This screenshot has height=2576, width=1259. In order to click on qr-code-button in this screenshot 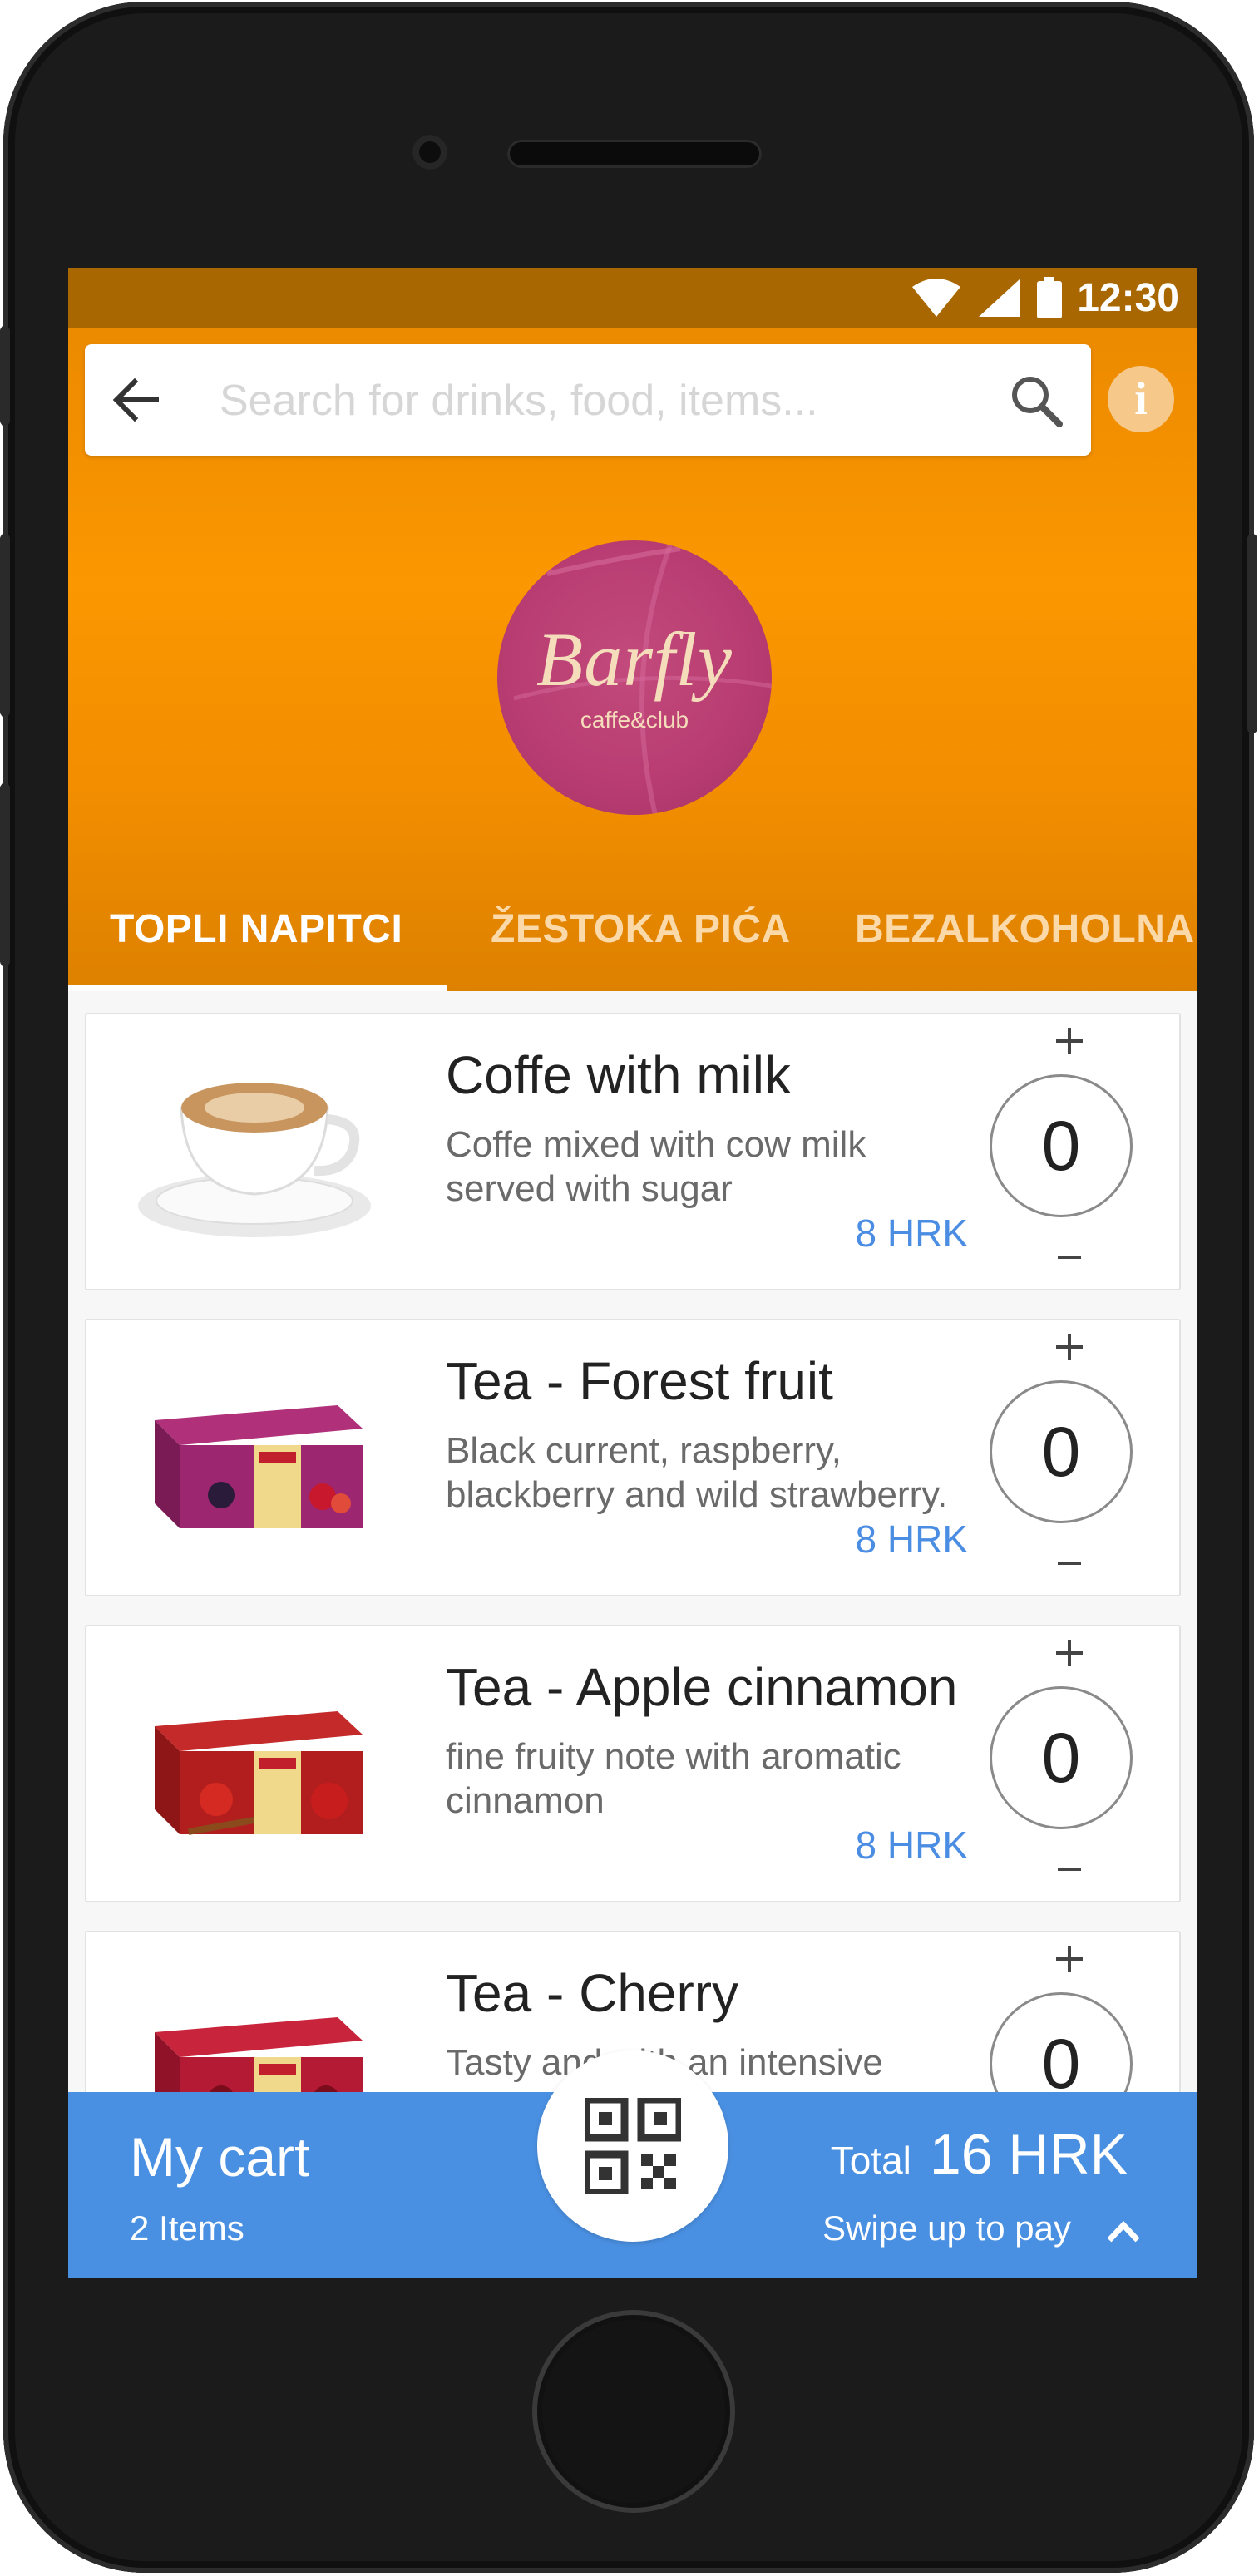, I will do `click(632, 2146)`.